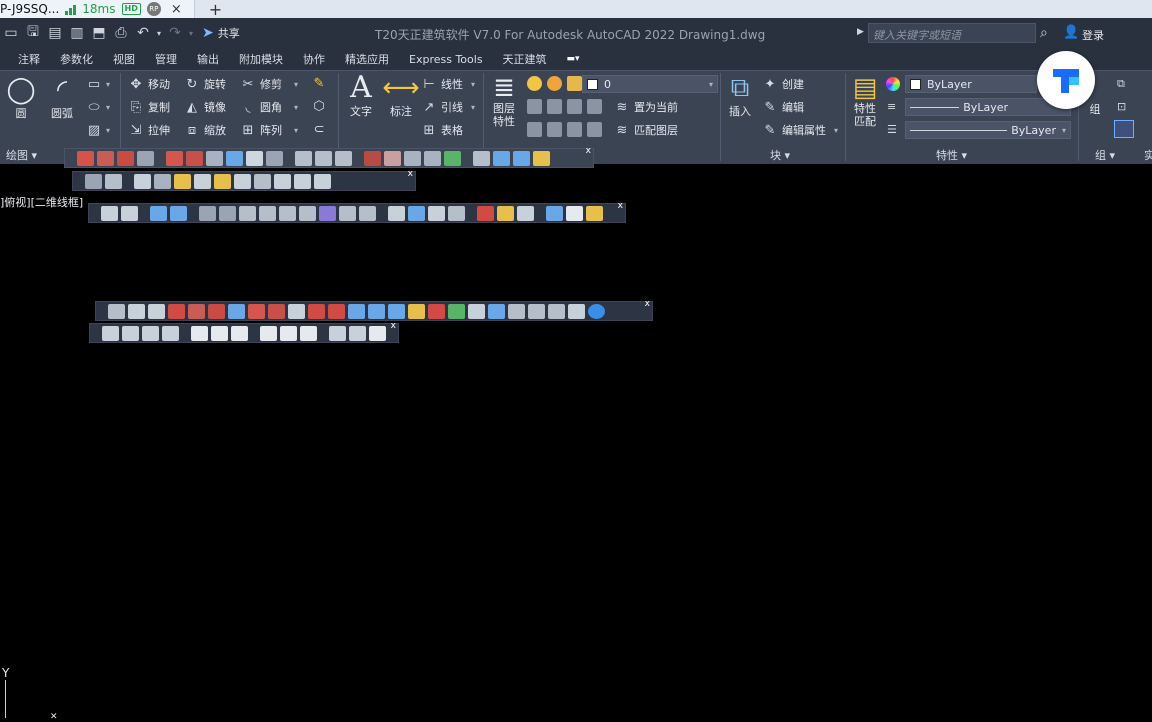 This screenshot has width=1152, height=722. What do you see at coordinates (205, 130) in the screenshot?
I see `scale-button: ⧈ 缩放` at bounding box center [205, 130].